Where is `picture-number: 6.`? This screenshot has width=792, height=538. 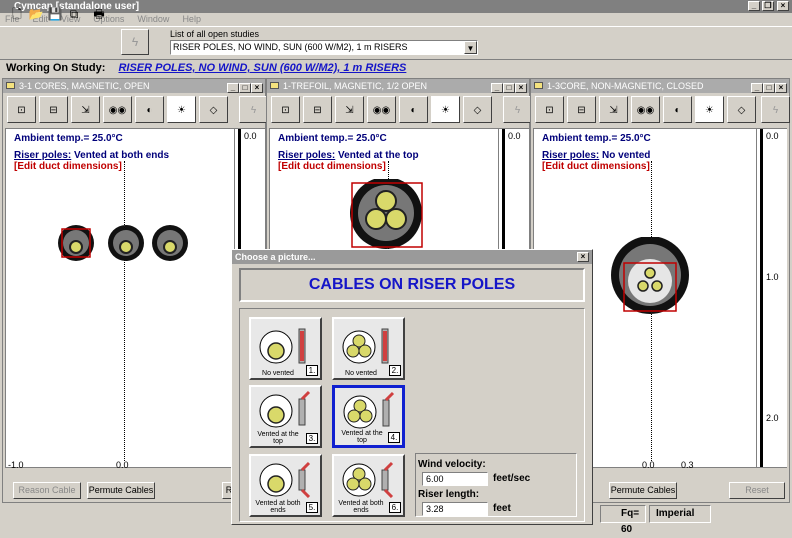
picture-number: 6. is located at coordinates (395, 507).